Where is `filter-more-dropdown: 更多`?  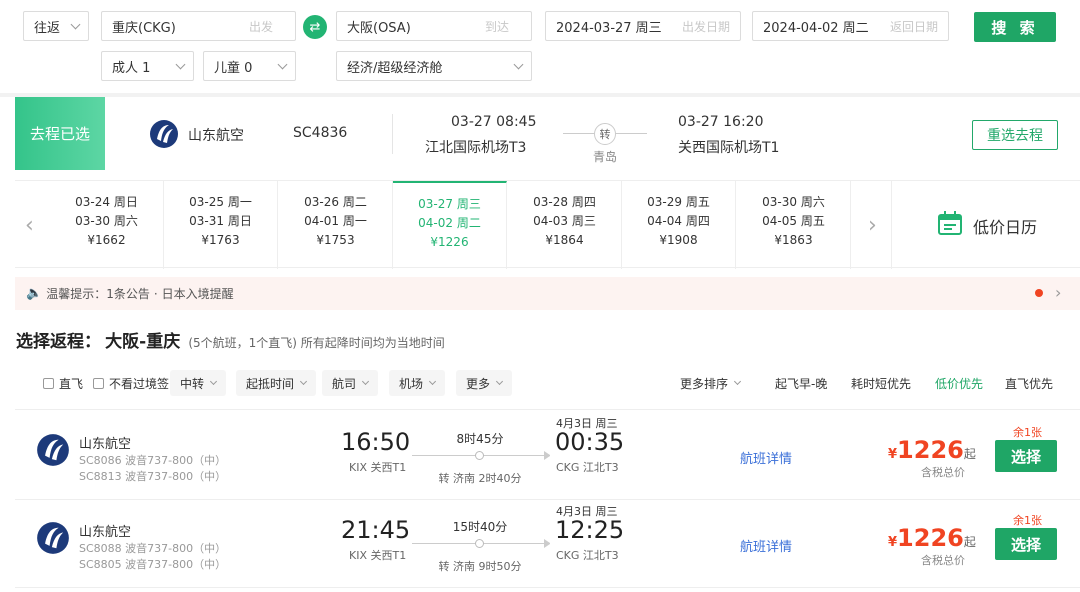
filter-more-dropdown: 更多 is located at coordinates (484, 383).